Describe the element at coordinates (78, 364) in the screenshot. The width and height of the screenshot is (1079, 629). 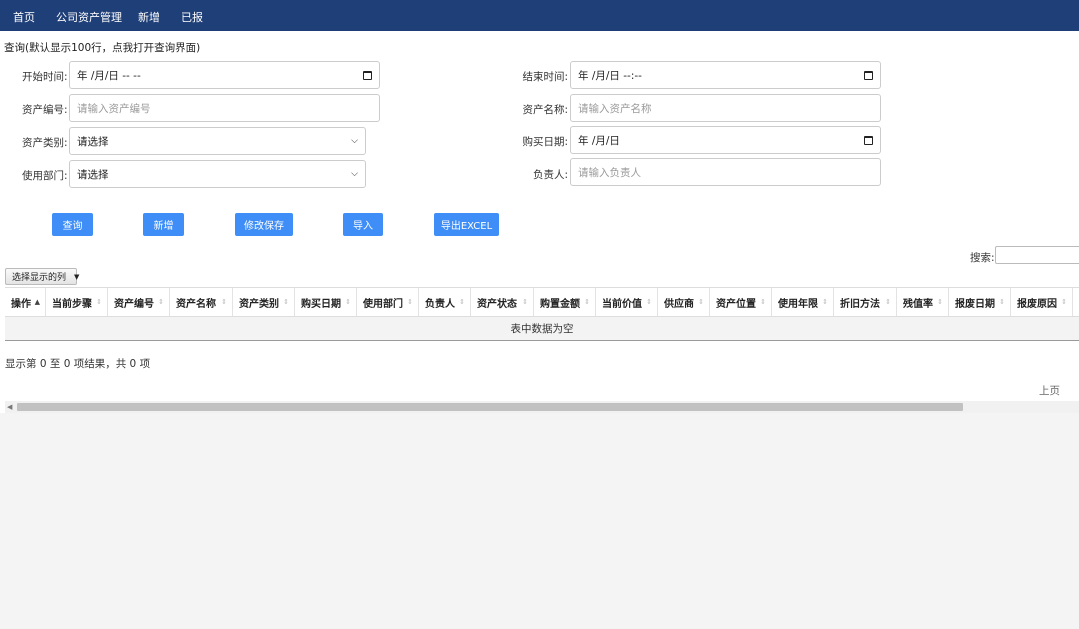
I see `table-info: 显示第 0 至 0 项结果，共 0 项` at that location.